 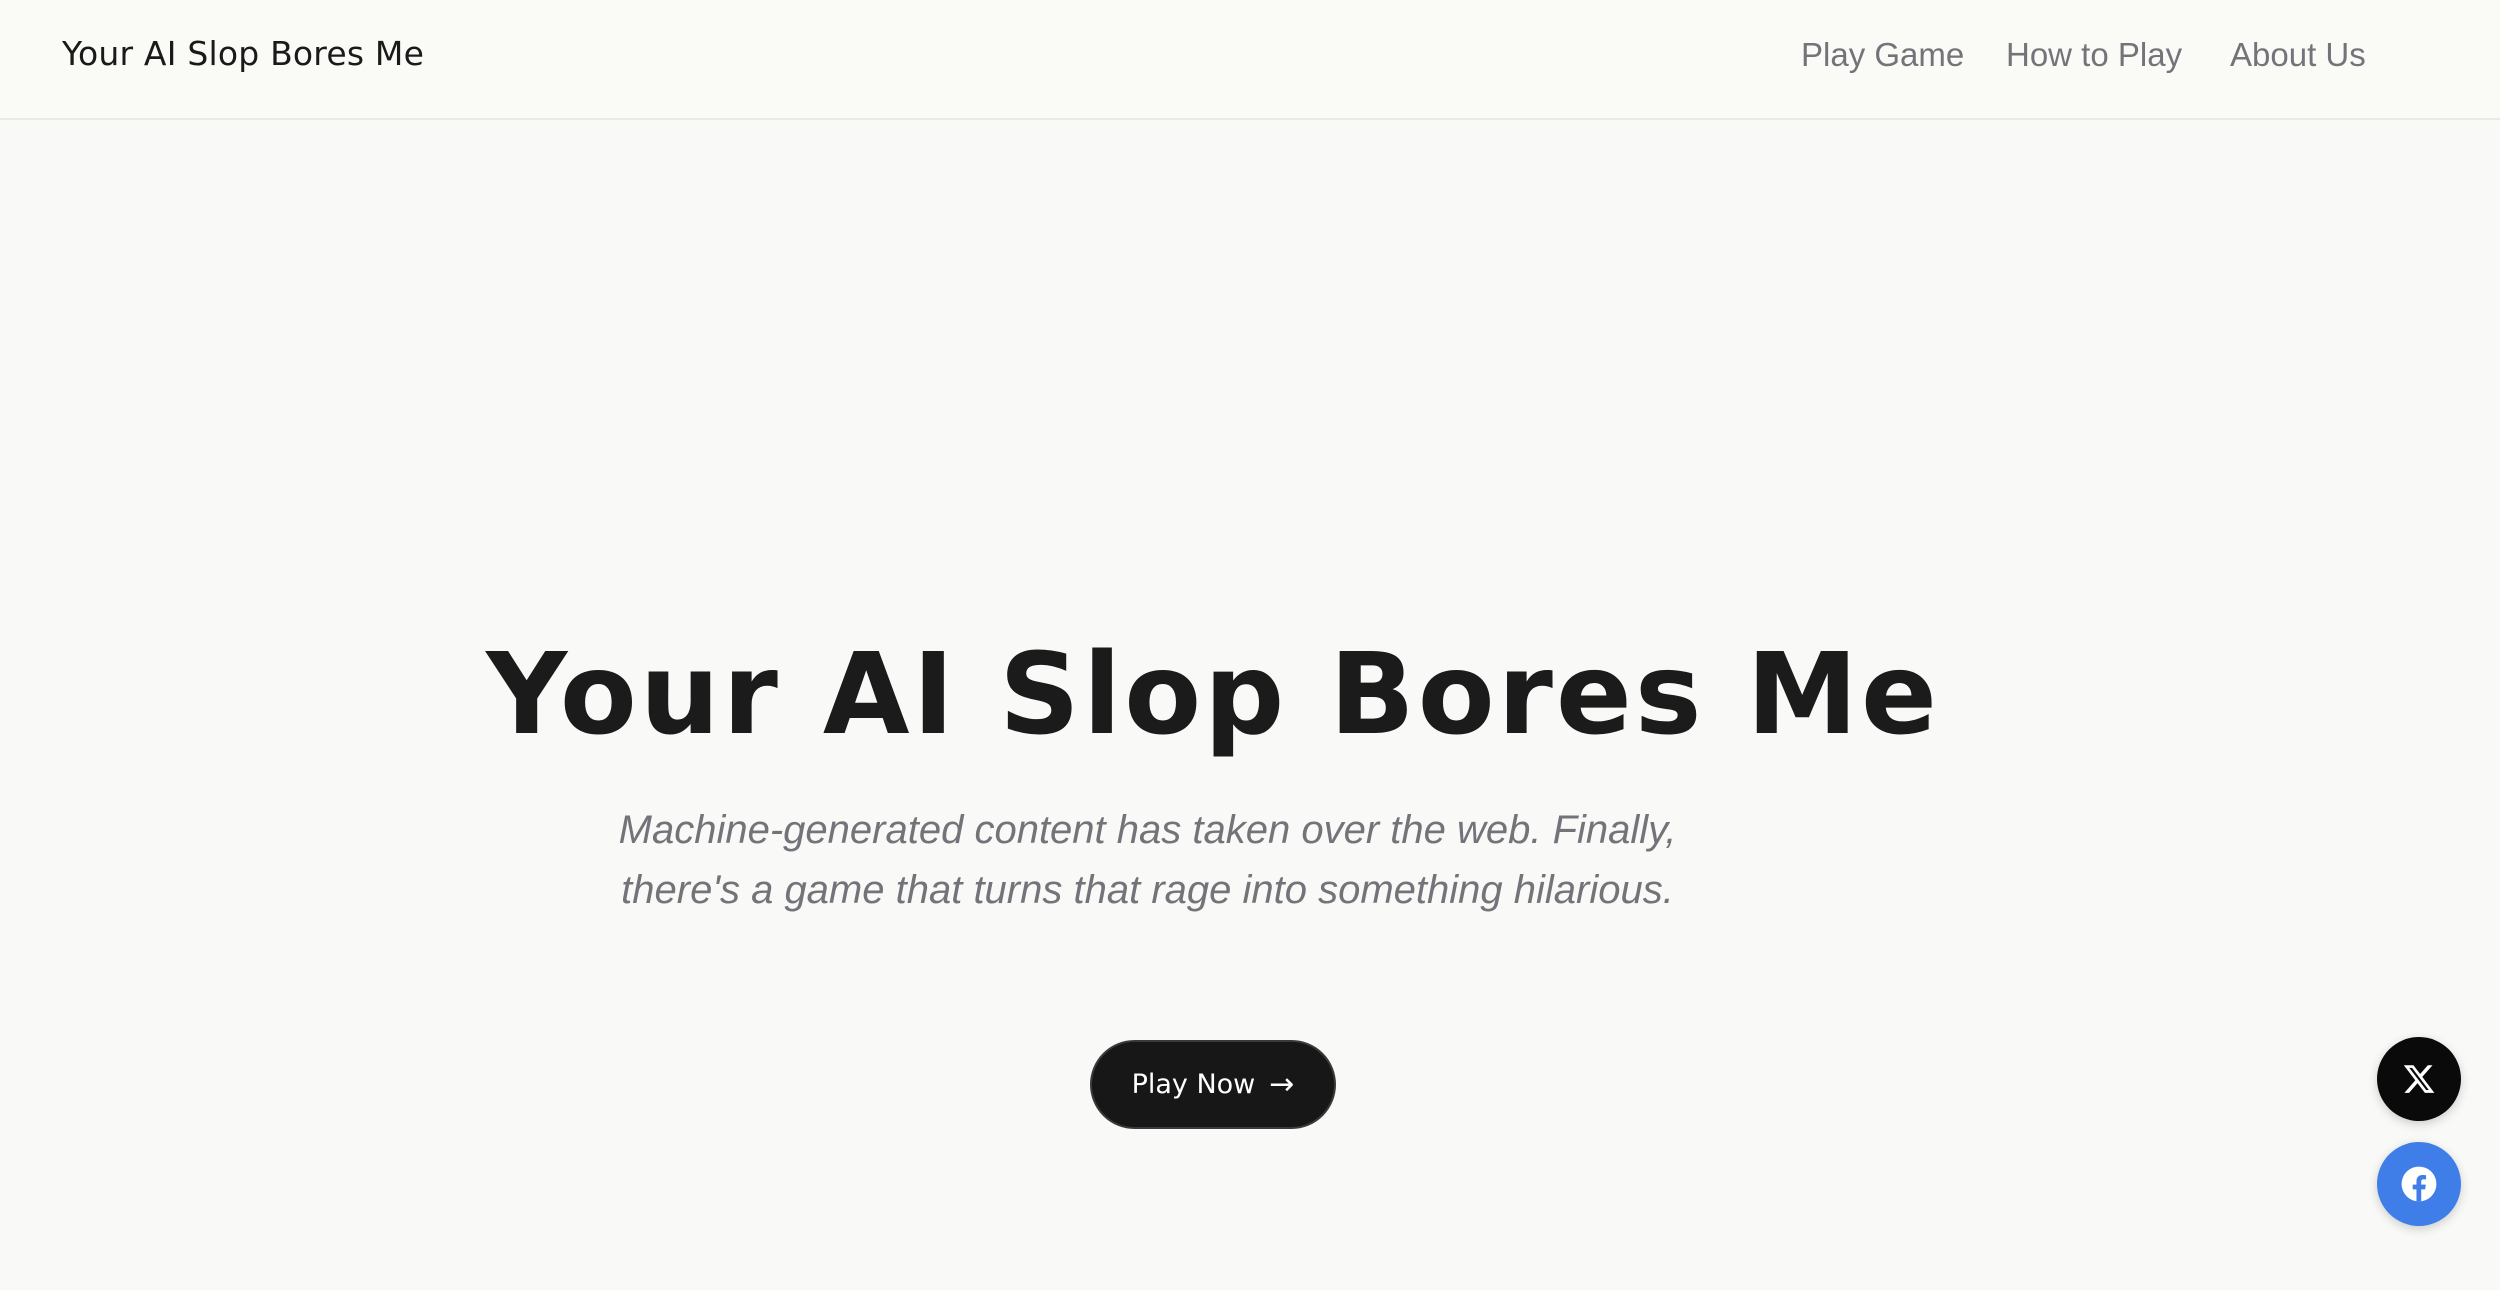 I want to click on facebook-logo-icon, so click(x=2419, y=1184).